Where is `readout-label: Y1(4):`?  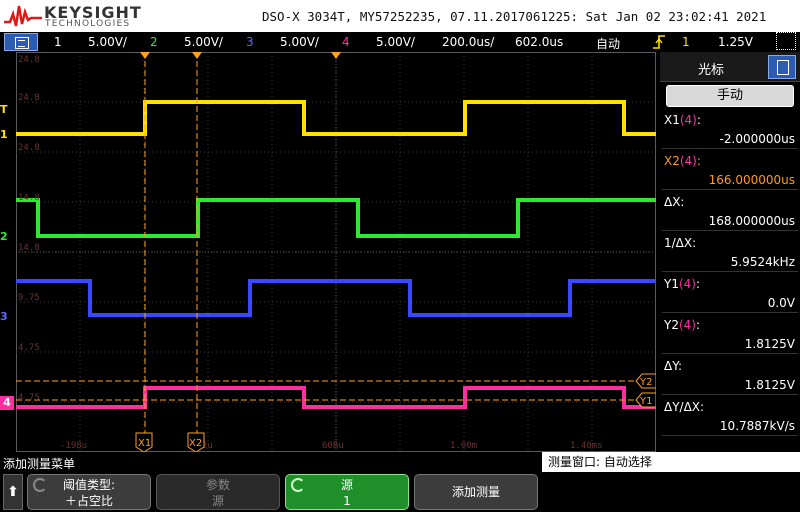
readout-label: Y1(4): is located at coordinates (731, 284).